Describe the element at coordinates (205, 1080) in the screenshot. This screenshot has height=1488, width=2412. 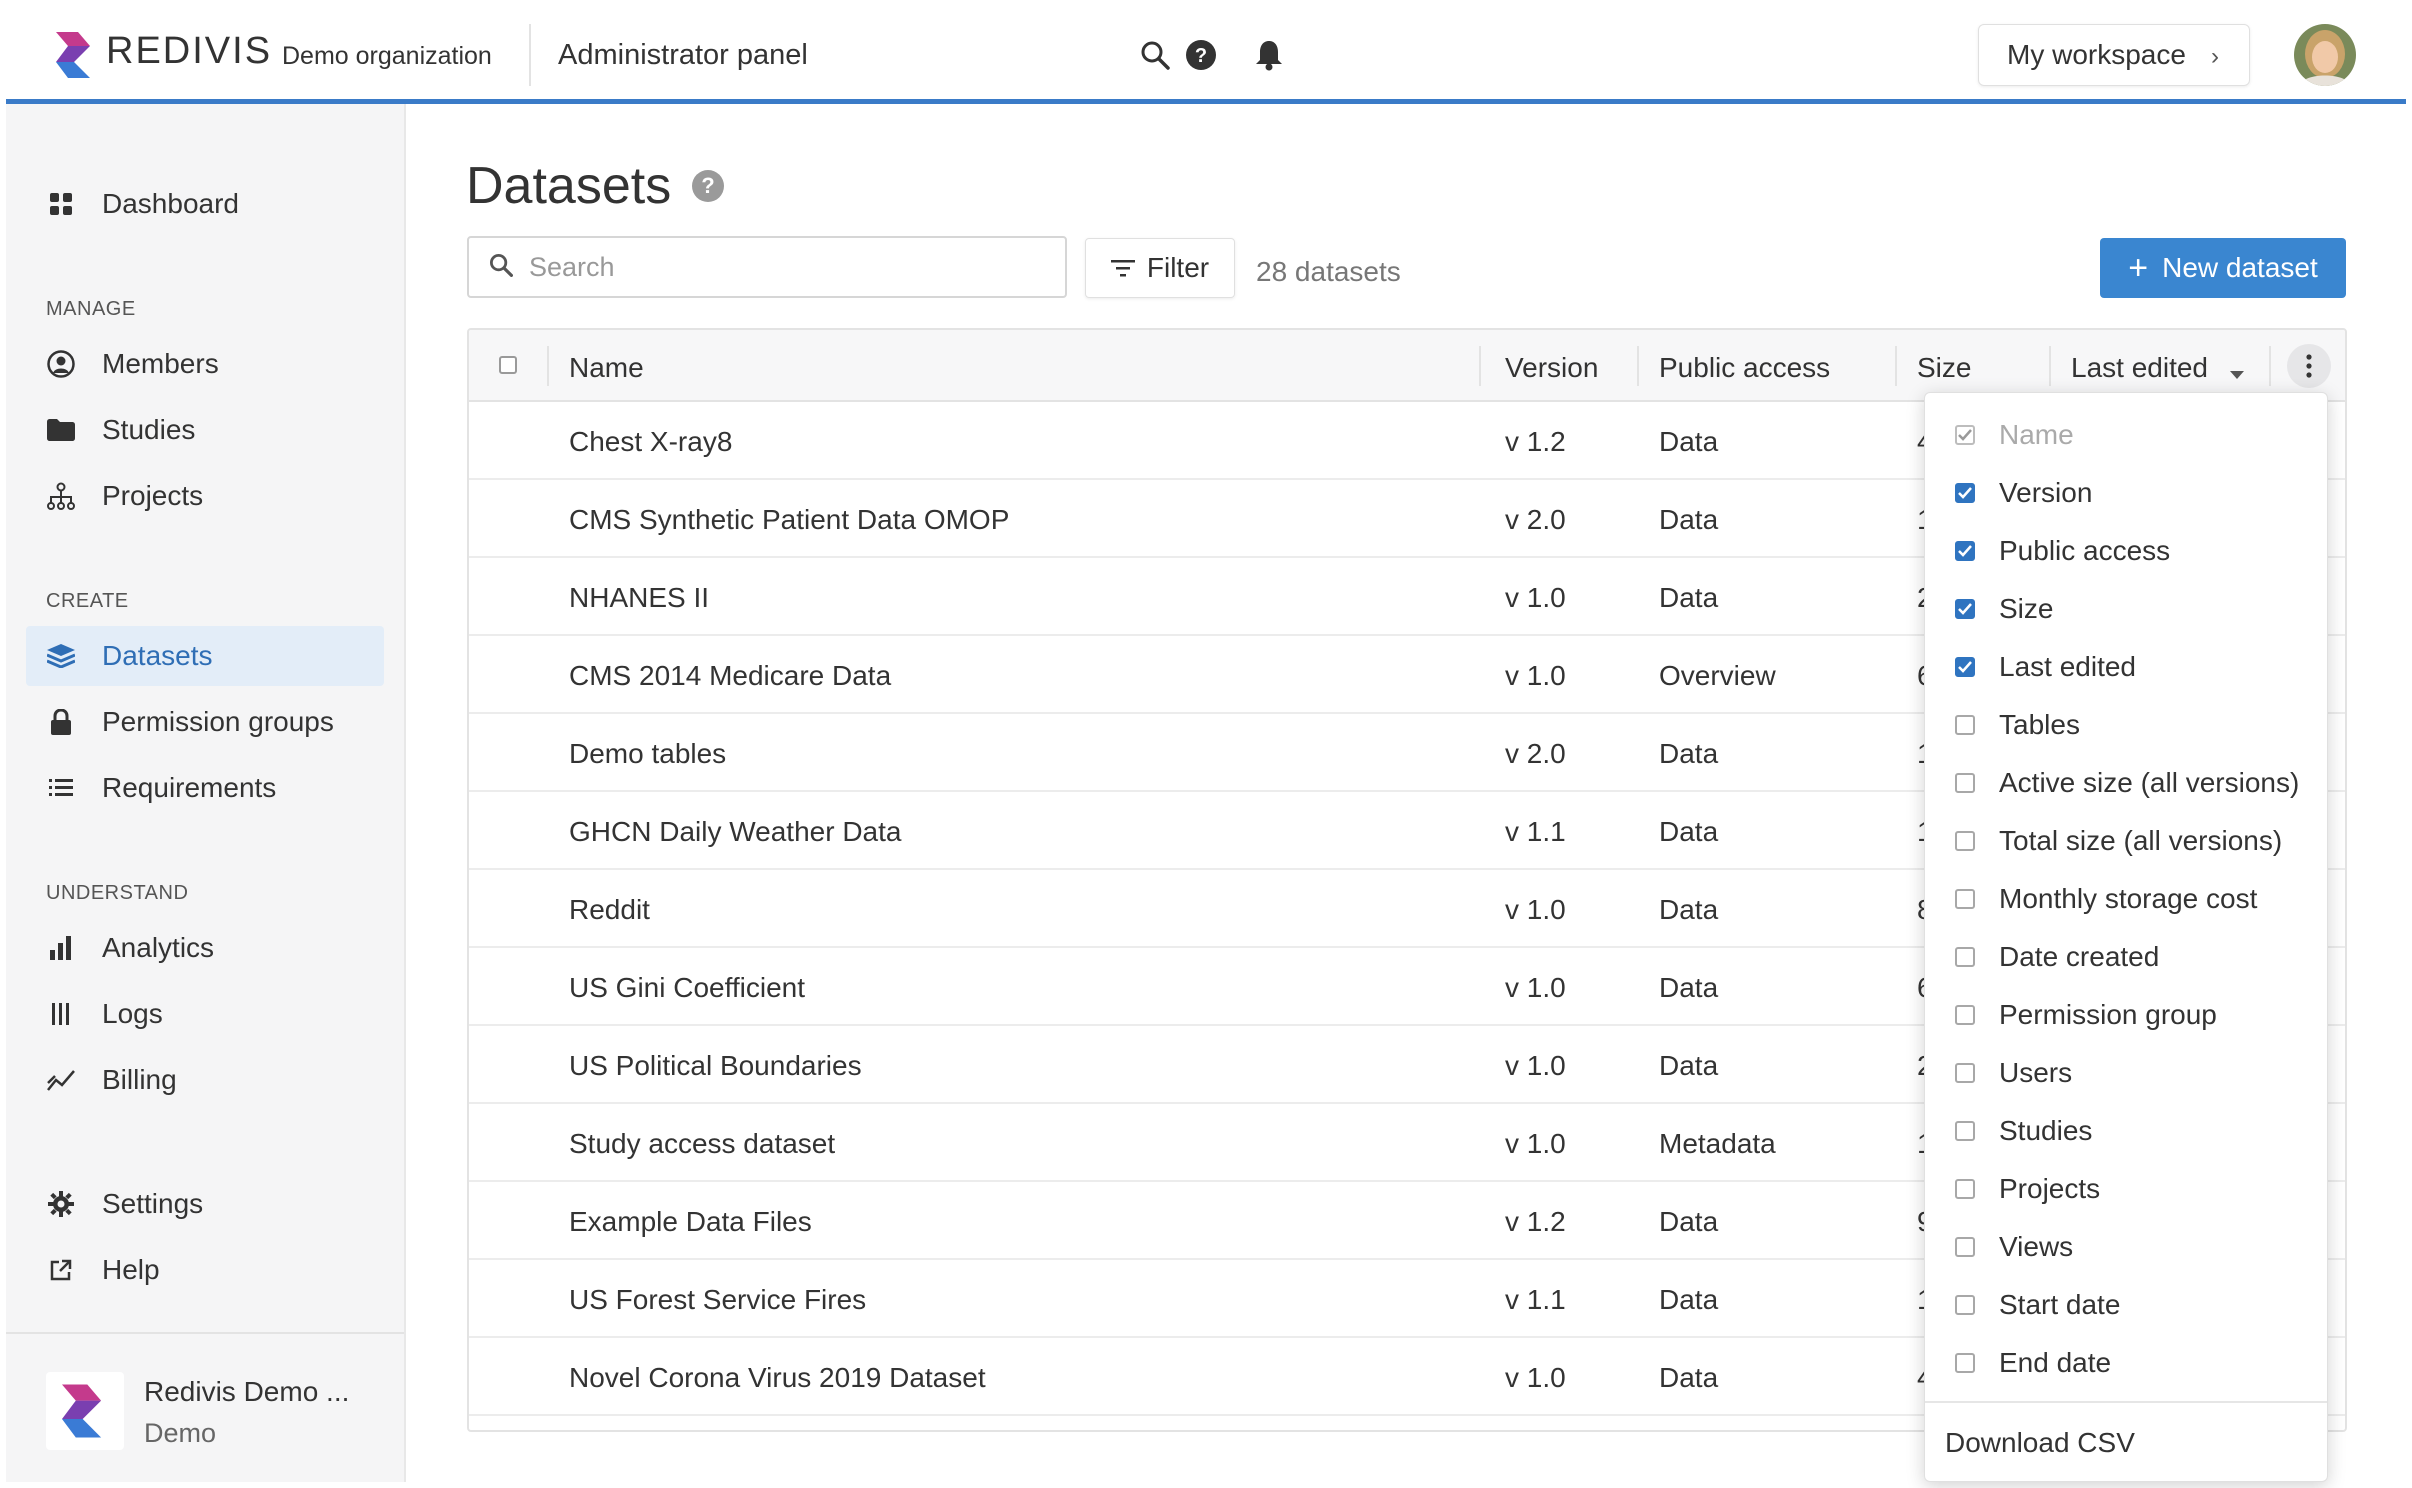
I see `sidebar-item-billing: Billing` at that location.